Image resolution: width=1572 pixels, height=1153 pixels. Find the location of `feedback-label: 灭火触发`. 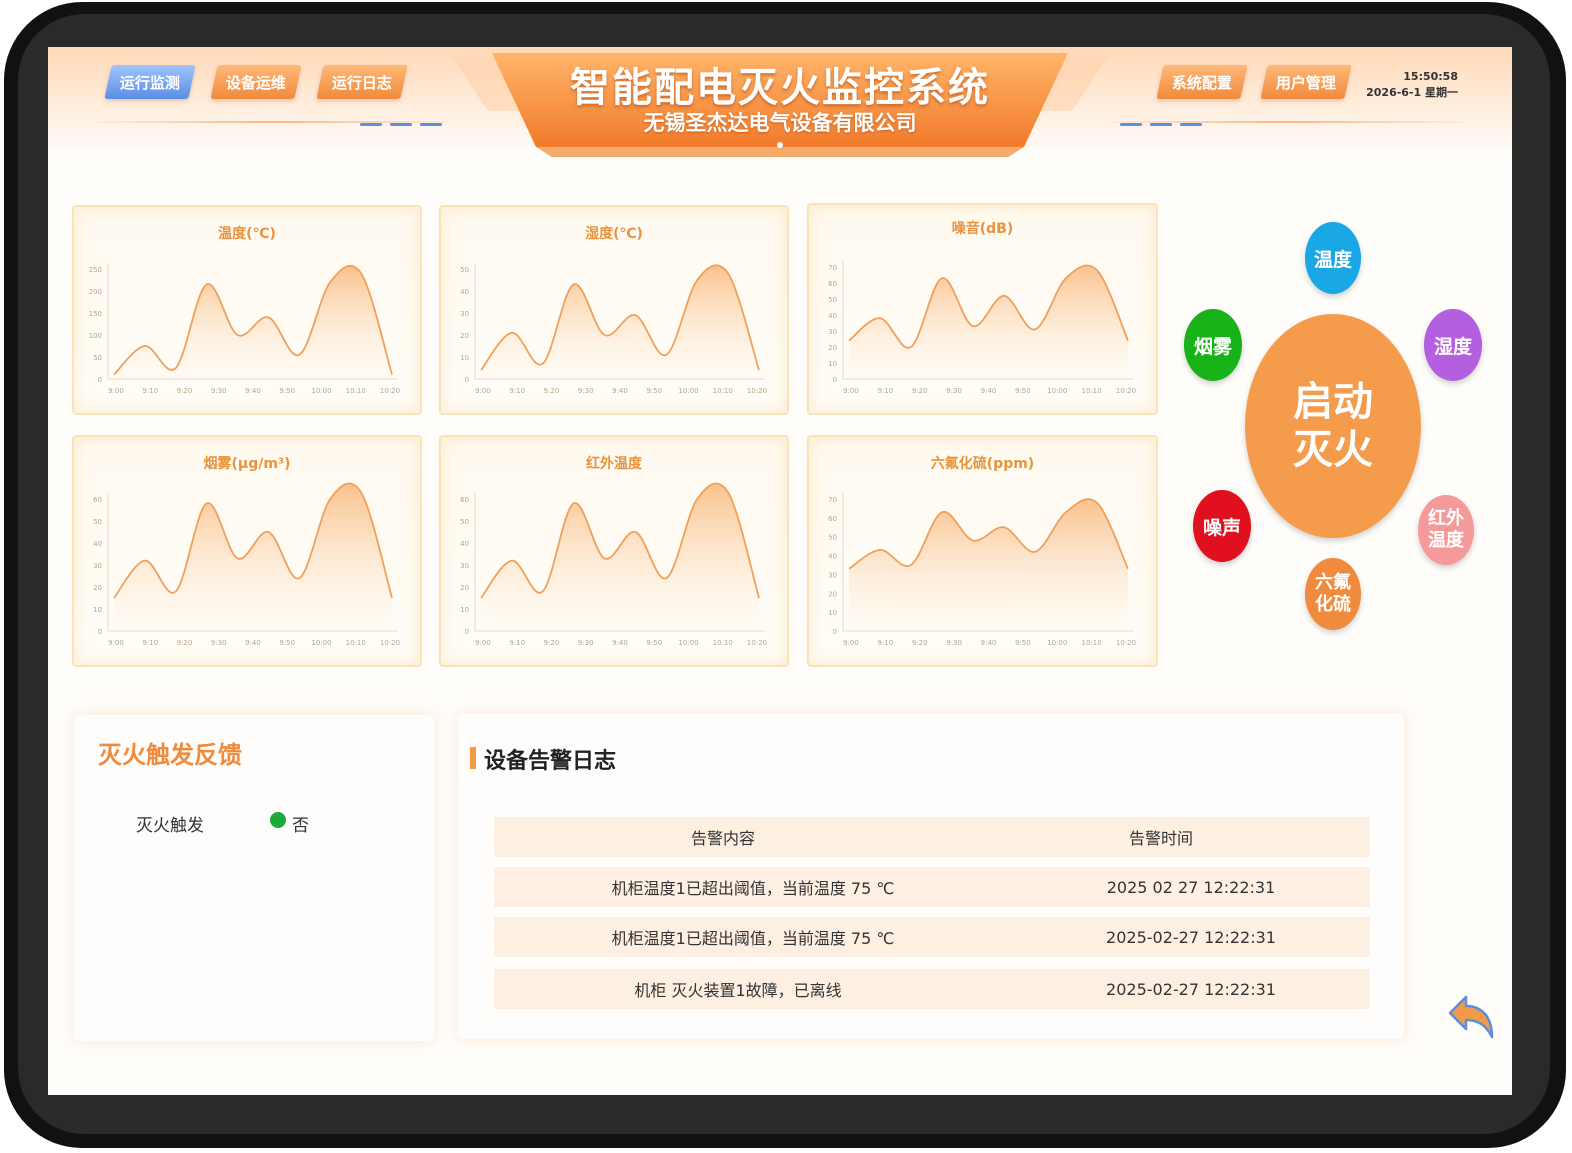

feedback-label: 灭火触发 is located at coordinates (170, 826).